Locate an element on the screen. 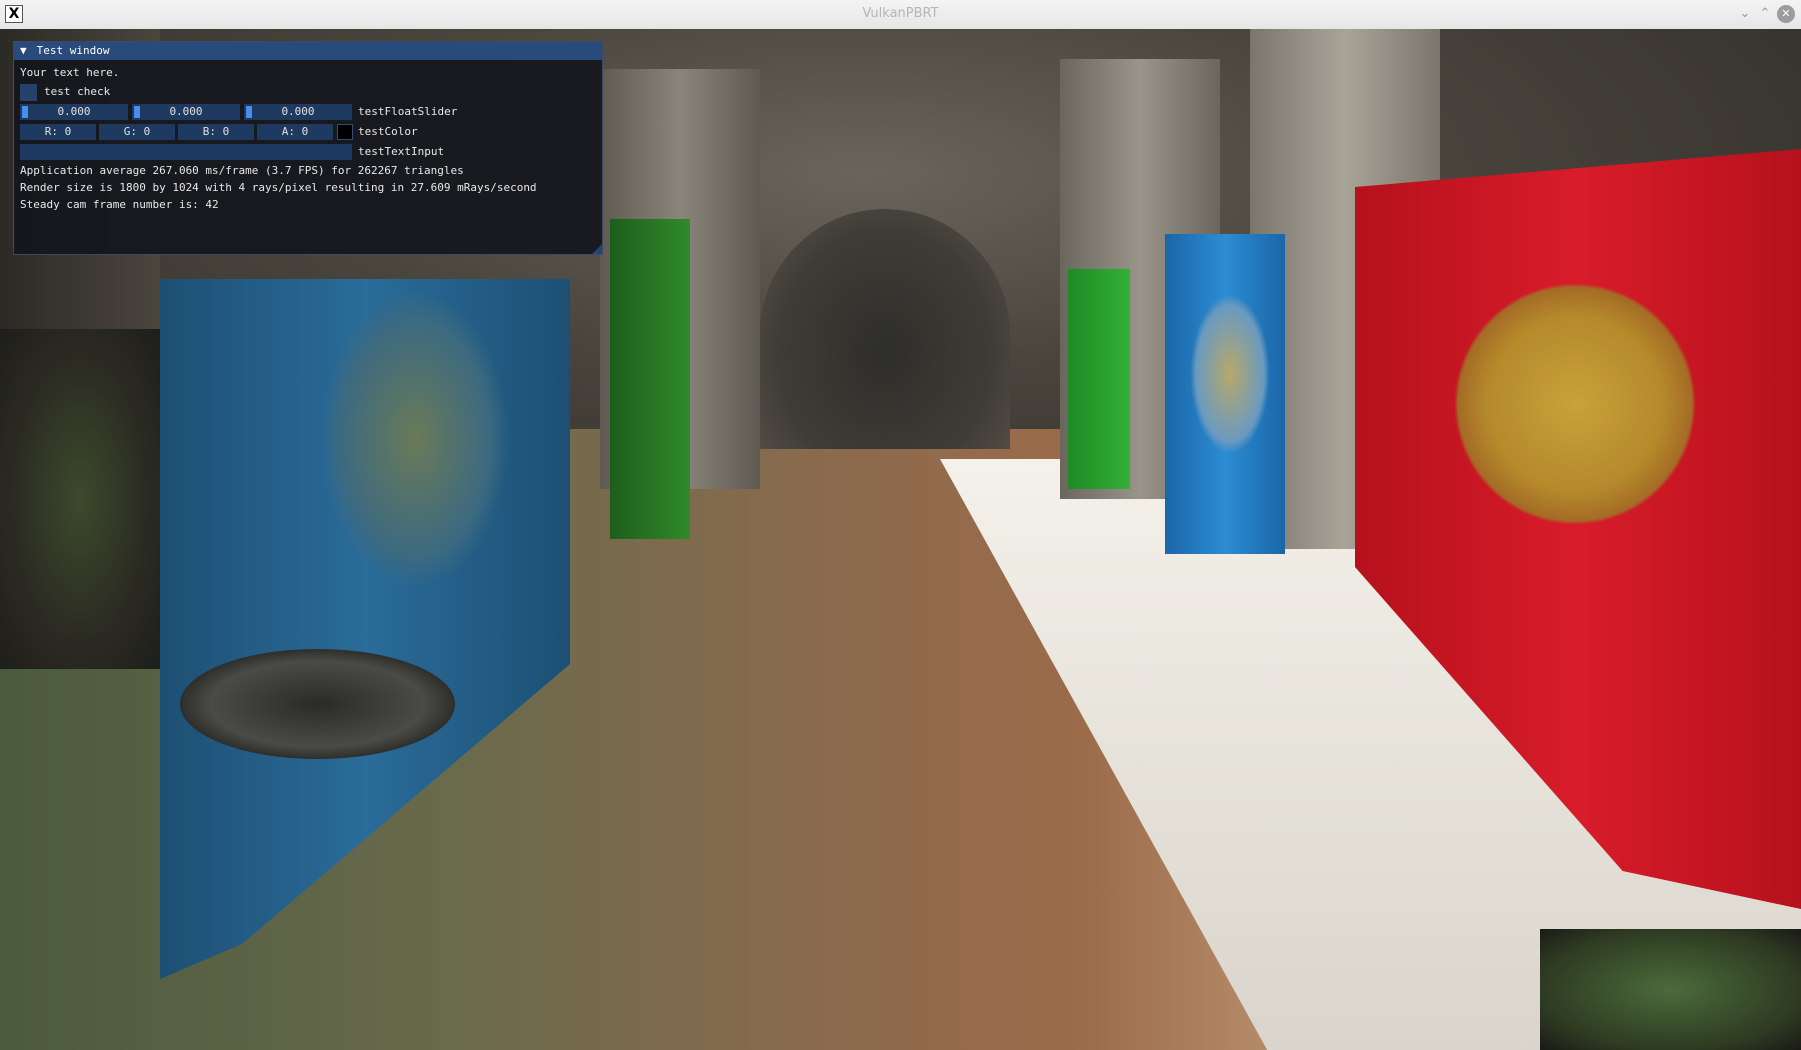 The height and width of the screenshot is (1050, 1801). maximize-button: ⌃ is located at coordinates (1765, 14).